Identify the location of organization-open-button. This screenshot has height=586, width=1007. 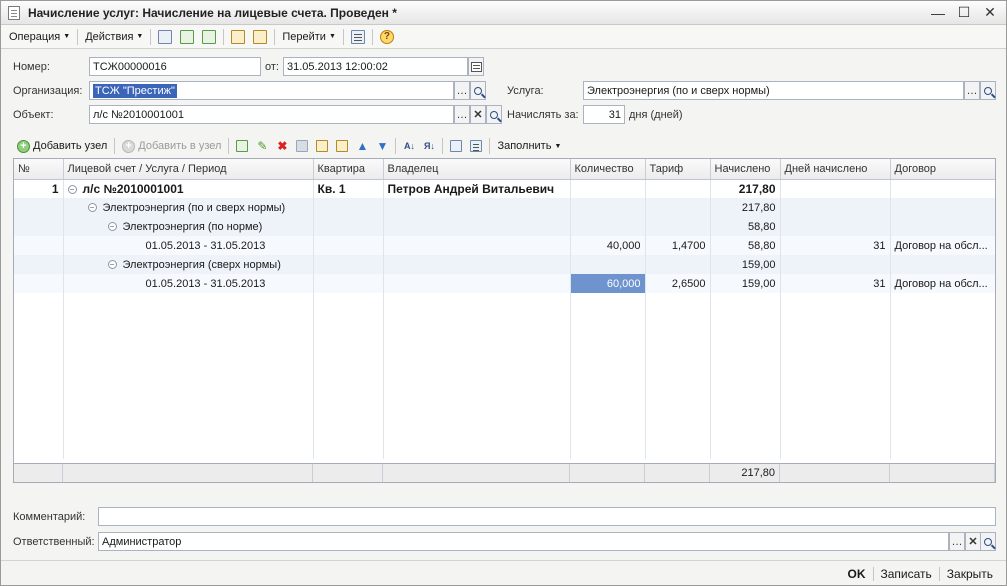
(478, 90).